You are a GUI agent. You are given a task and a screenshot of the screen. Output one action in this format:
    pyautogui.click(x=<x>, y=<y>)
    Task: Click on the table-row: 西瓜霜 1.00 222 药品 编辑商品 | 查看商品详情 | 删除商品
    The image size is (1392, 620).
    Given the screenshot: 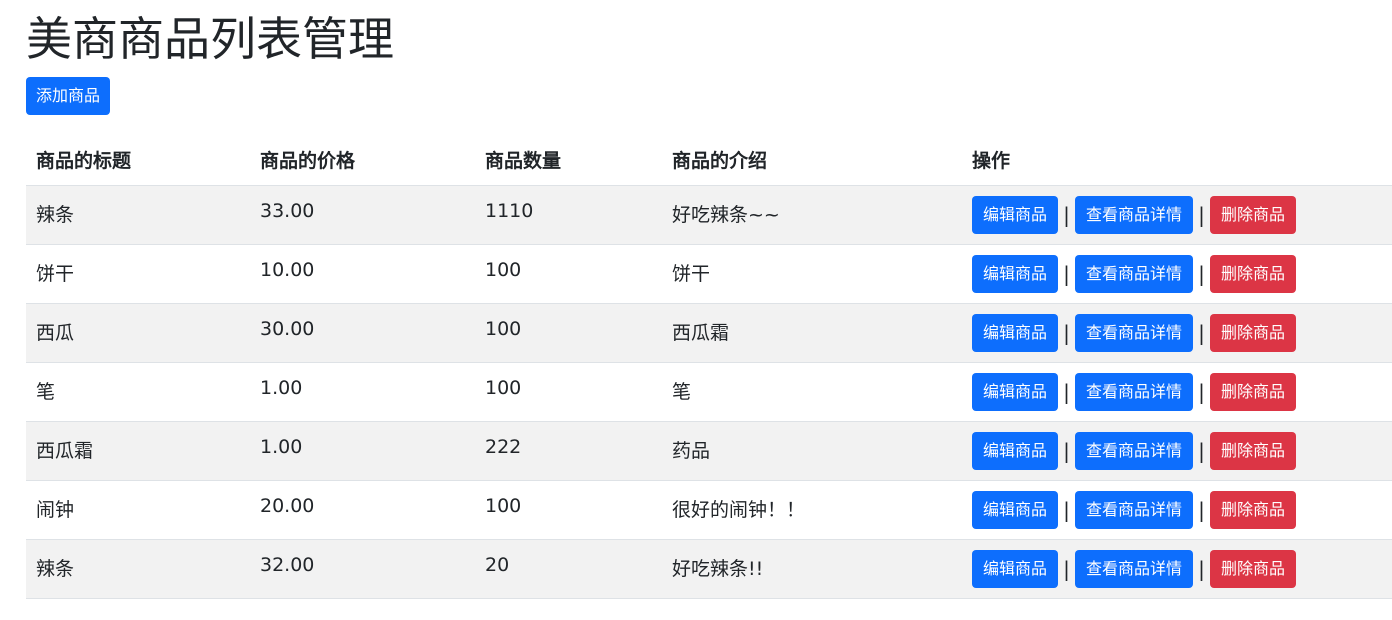 What is the action you would take?
    pyautogui.click(x=709, y=451)
    